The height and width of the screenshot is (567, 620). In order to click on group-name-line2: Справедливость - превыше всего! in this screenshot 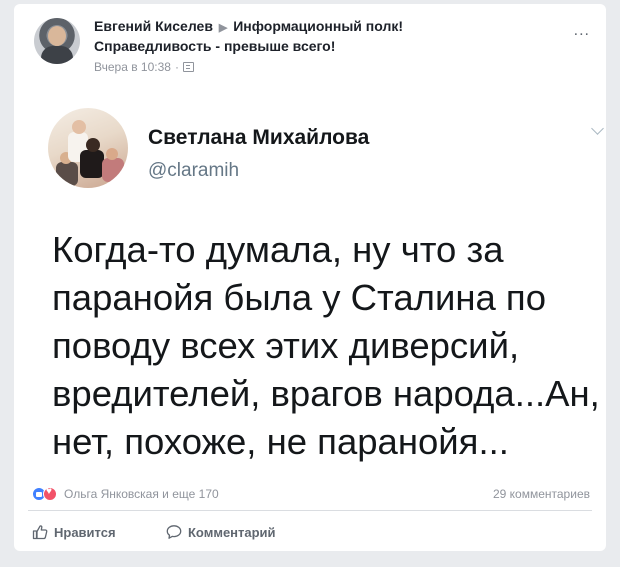, I will do `click(214, 46)`.